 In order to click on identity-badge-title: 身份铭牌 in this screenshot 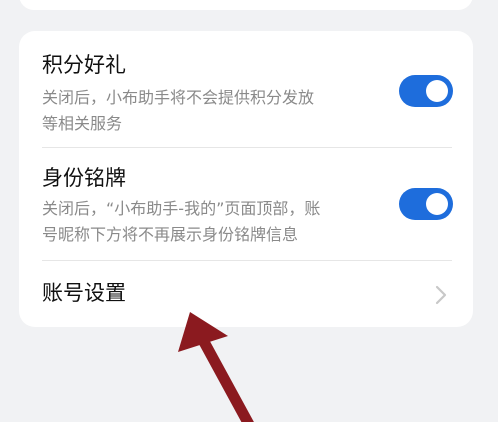, I will do `click(84, 178)`.